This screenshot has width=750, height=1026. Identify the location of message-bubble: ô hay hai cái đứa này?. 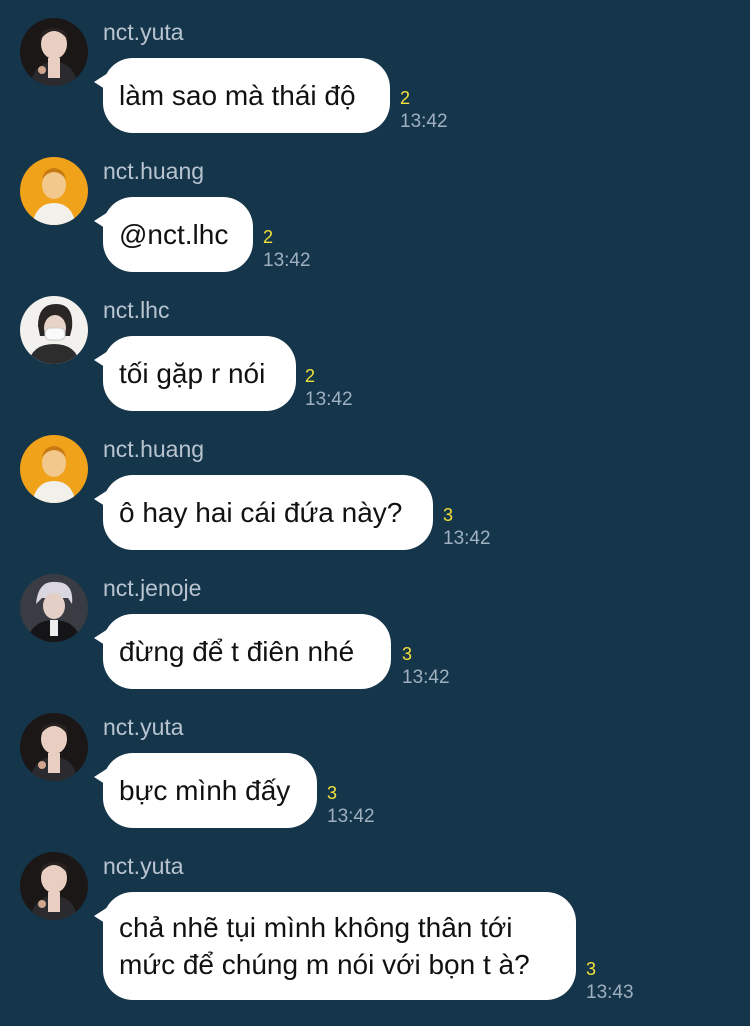
(268, 512).